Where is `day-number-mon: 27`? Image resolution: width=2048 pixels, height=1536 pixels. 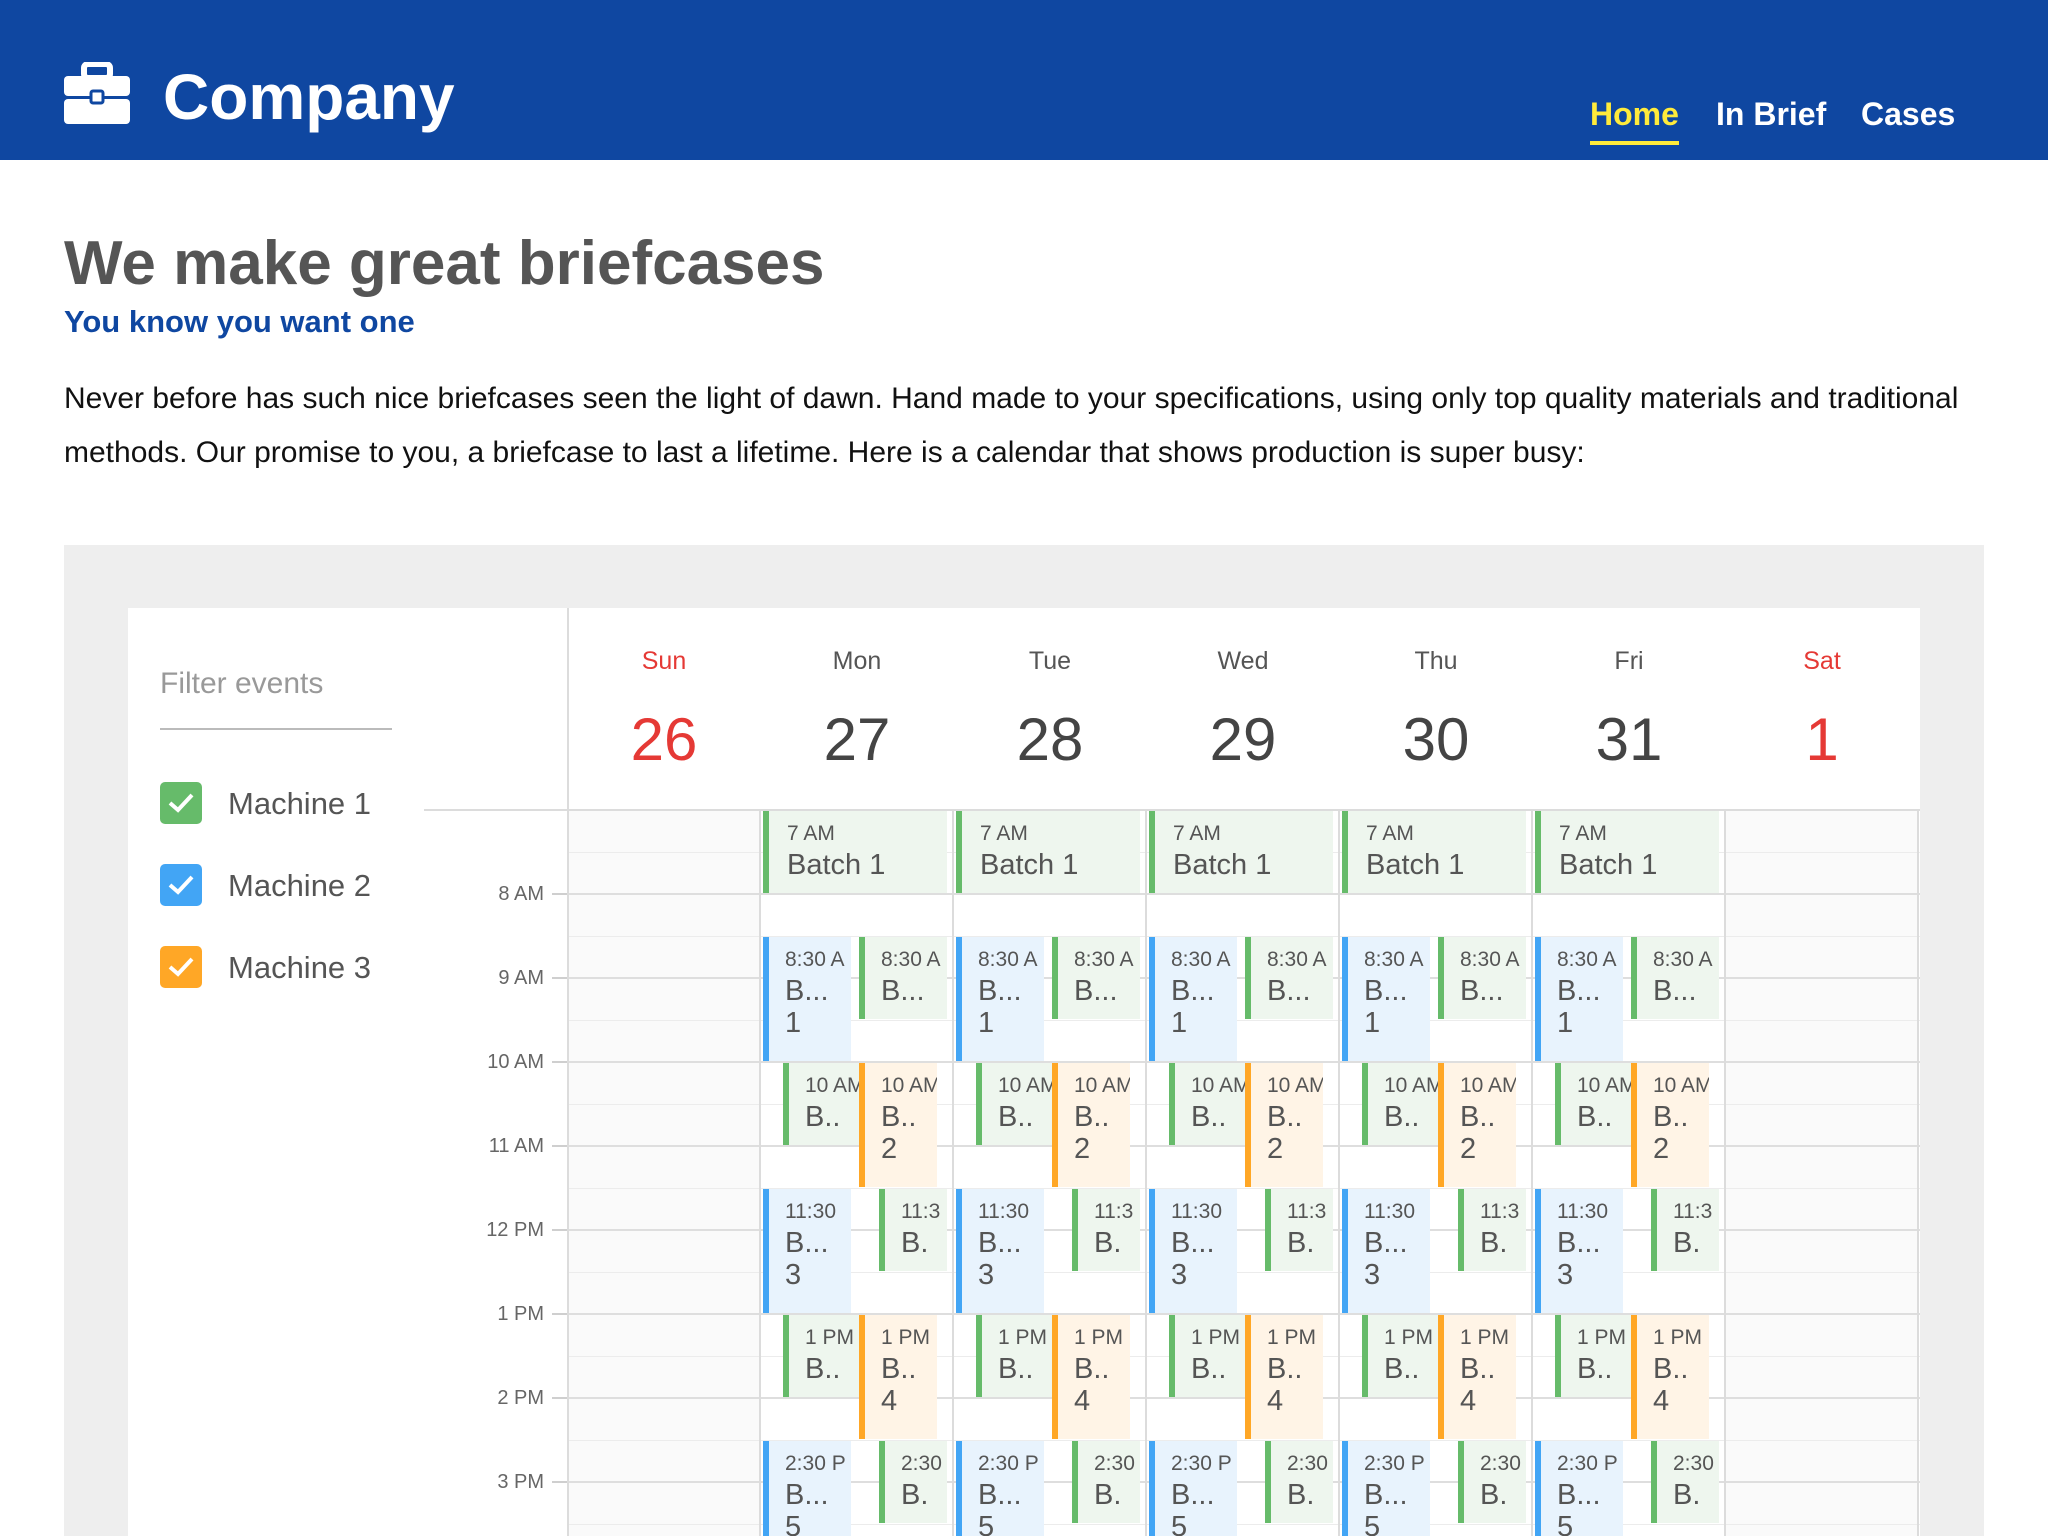
day-number-mon: 27 is located at coordinates (857, 740).